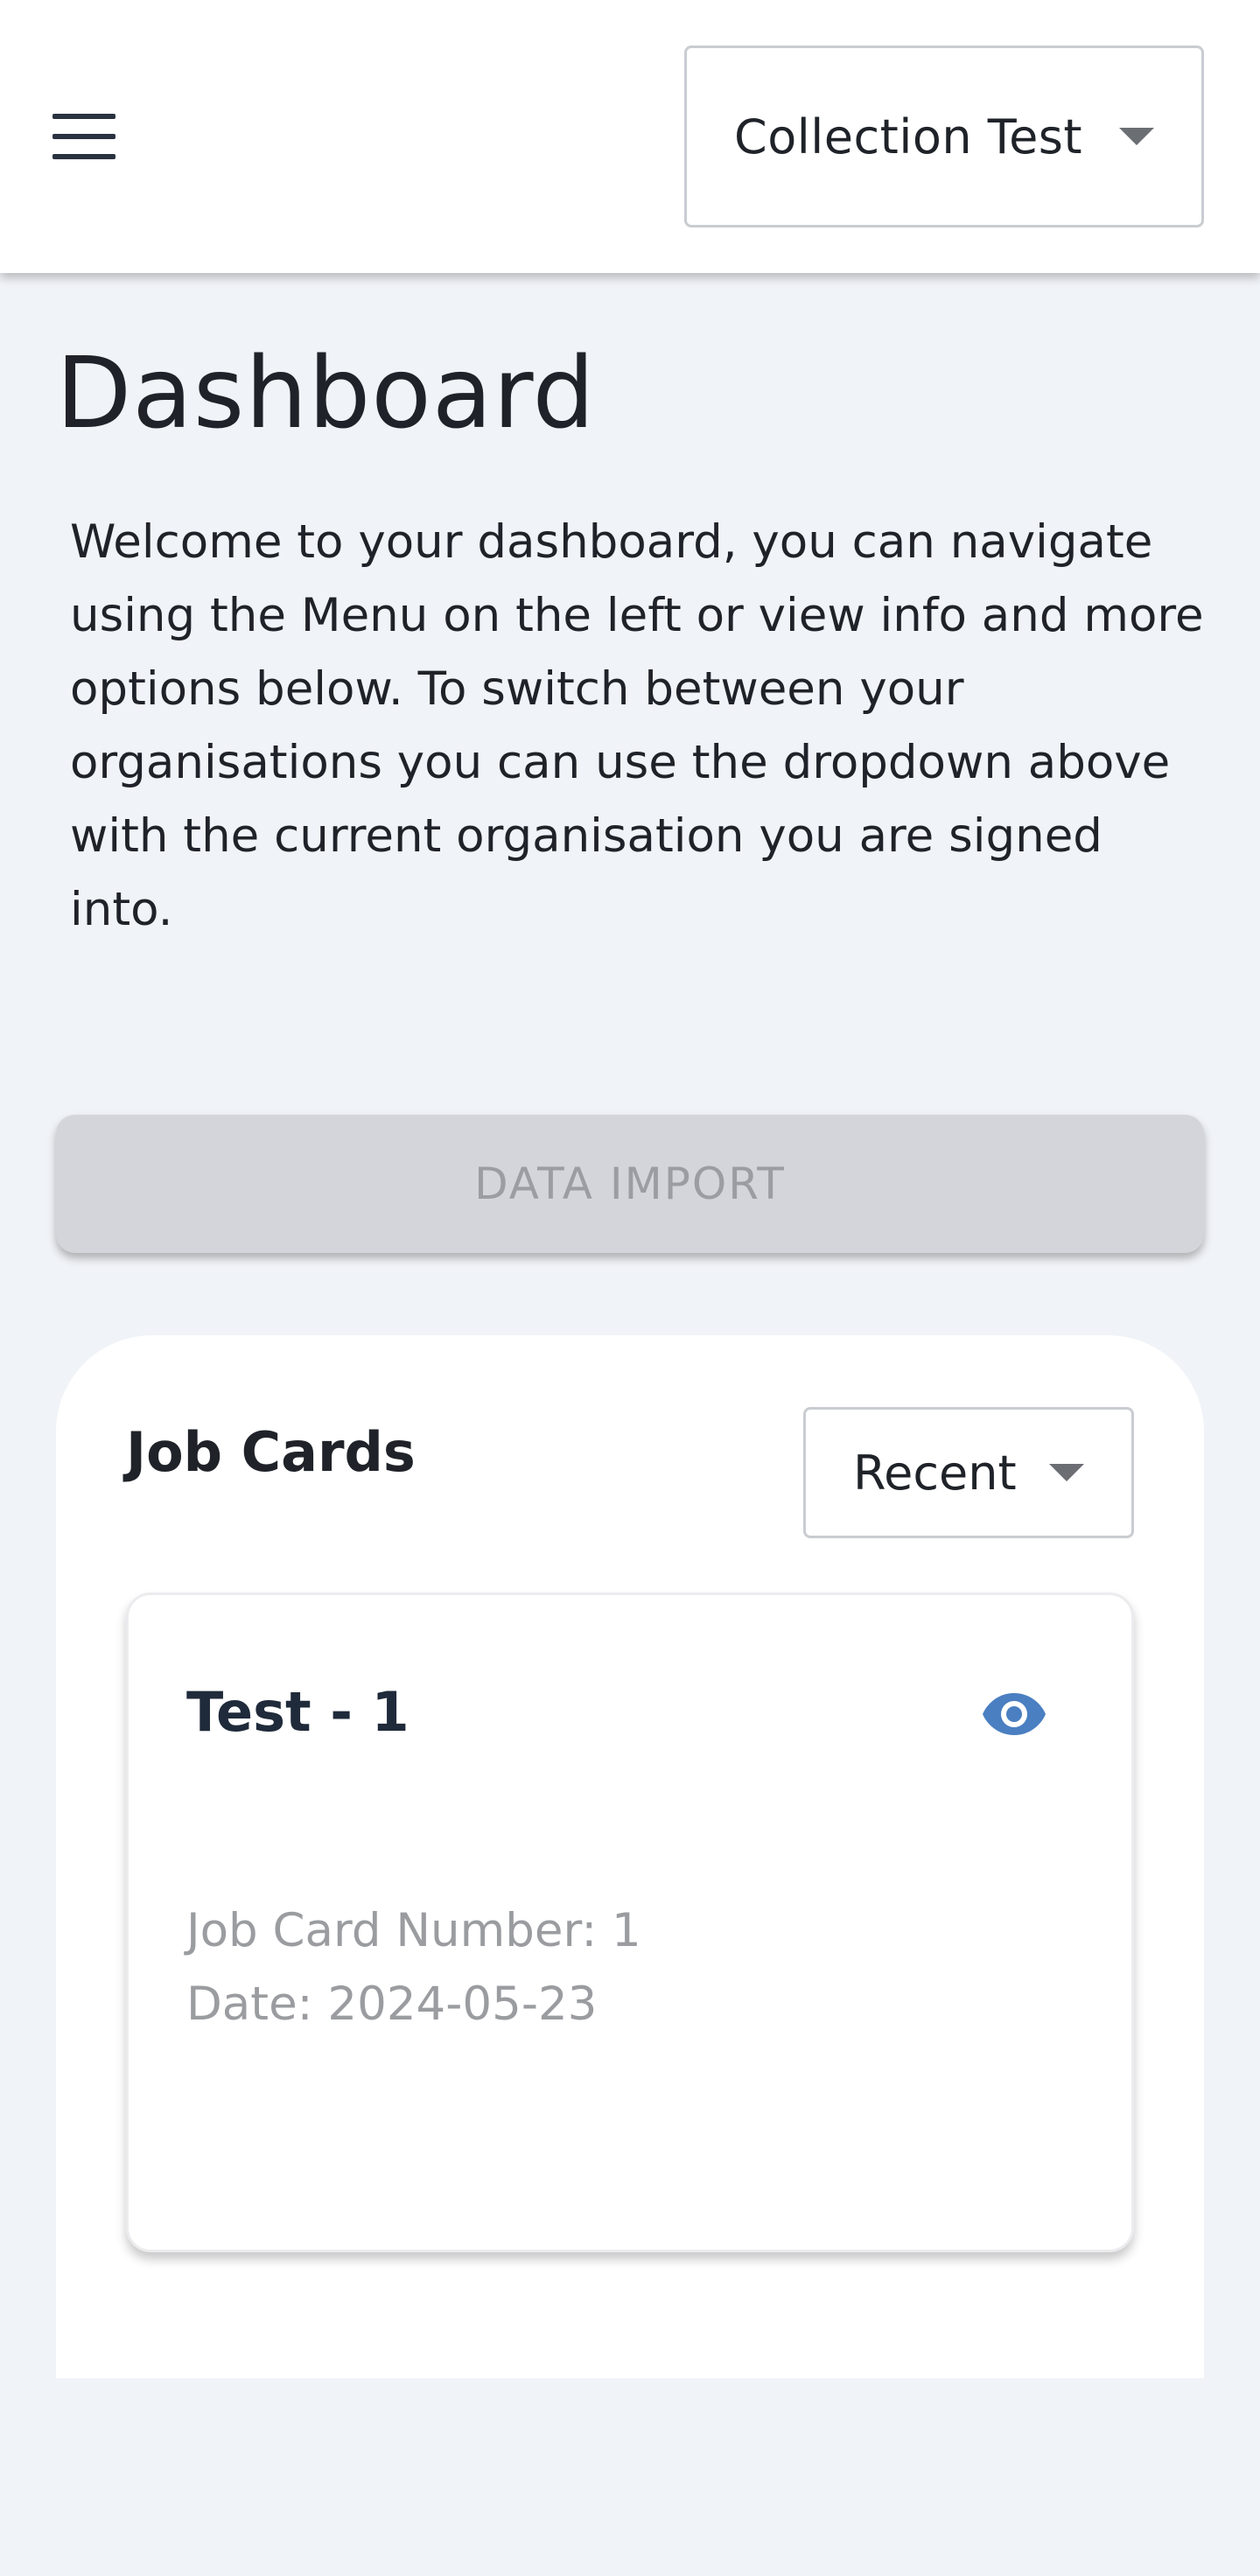 The height and width of the screenshot is (2576, 1260). I want to click on job-cards-filter-value: Recent, so click(935, 1473).